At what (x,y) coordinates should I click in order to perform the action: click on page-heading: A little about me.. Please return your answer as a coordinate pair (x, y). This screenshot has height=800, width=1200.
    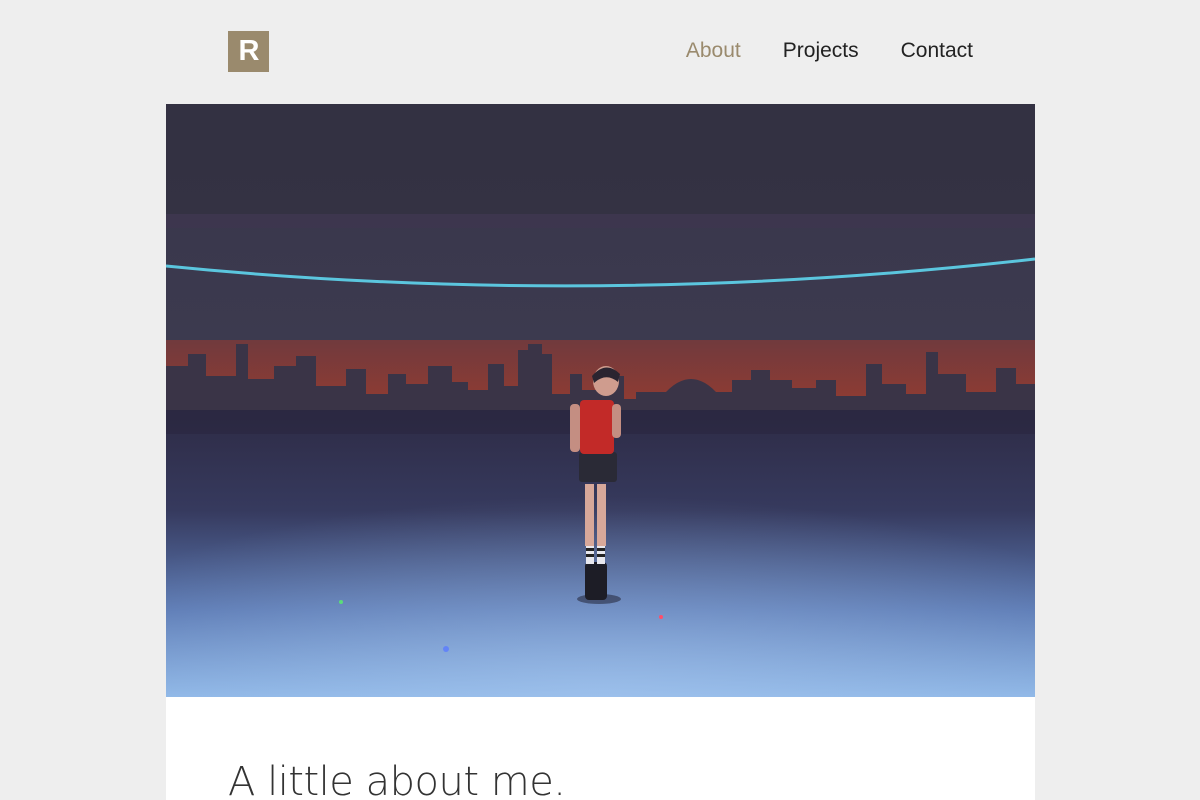
    Looking at the image, I should click on (397, 779).